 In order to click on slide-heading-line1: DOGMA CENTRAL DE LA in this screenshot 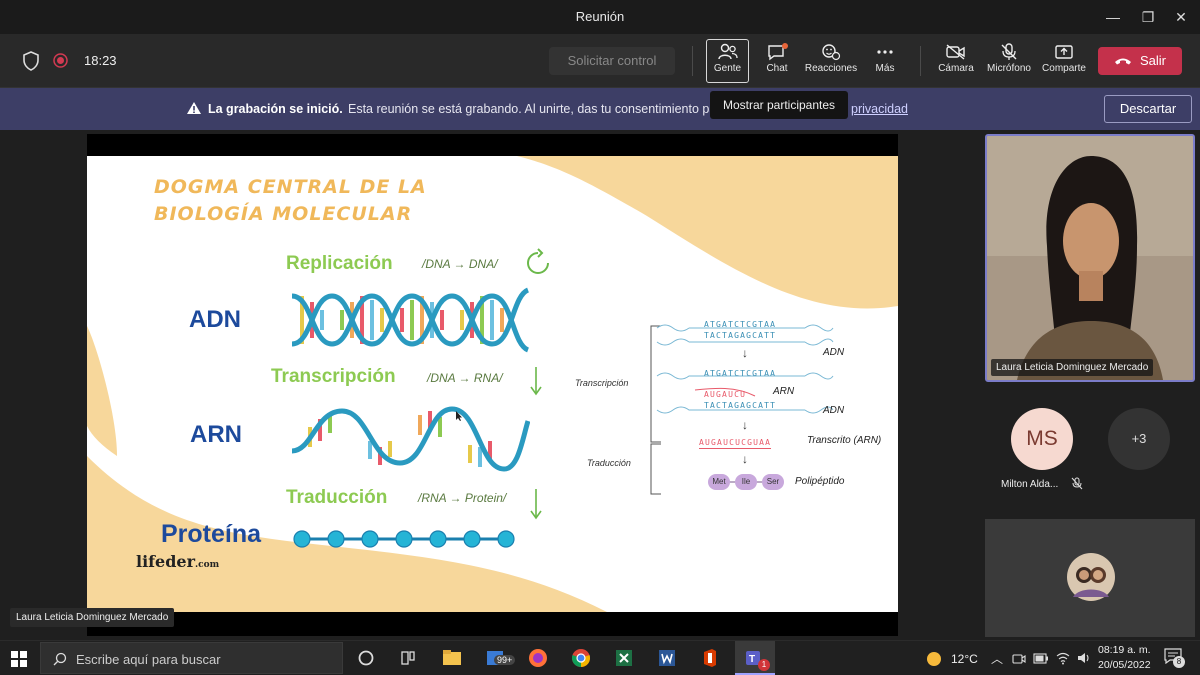, I will do `click(290, 187)`.